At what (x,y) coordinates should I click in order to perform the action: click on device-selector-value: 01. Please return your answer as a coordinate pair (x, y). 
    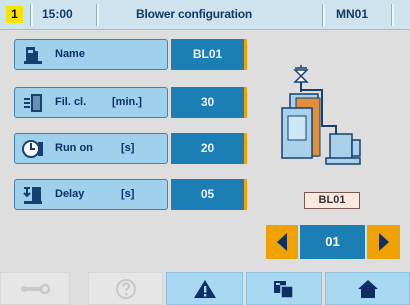
    Looking at the image, I should click on (332, 242).